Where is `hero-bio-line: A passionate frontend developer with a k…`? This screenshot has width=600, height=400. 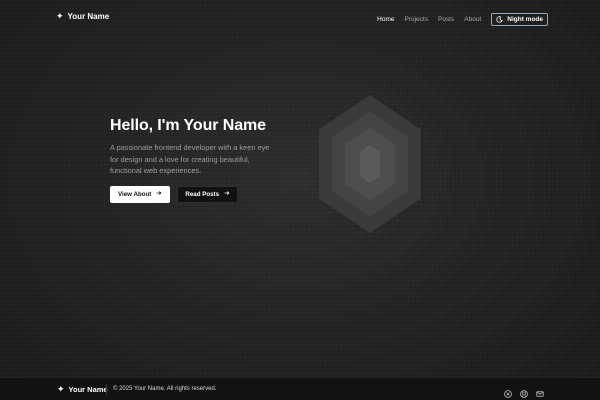
hero-bio-line: A passionate frontend developer with a k… is located at coordinates (190, 147).